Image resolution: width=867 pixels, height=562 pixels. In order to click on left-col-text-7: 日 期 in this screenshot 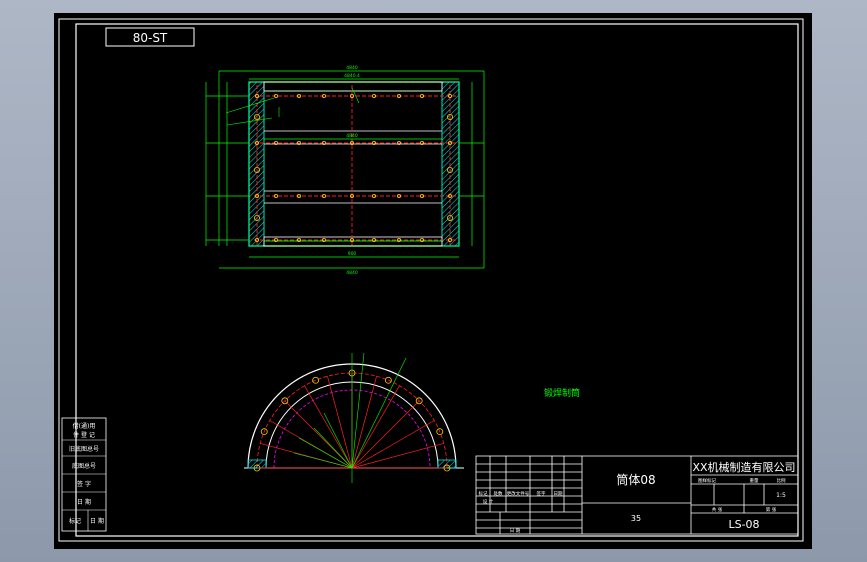, I will do `click(97, 521)`.